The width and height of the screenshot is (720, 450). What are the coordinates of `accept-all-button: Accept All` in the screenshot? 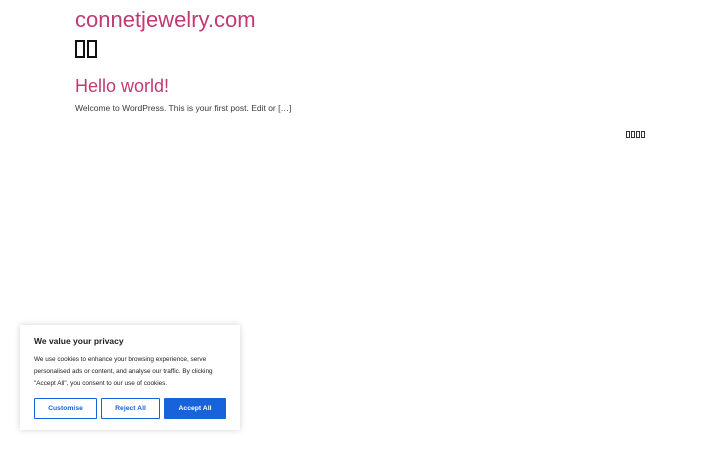 It's located at (195, 408).